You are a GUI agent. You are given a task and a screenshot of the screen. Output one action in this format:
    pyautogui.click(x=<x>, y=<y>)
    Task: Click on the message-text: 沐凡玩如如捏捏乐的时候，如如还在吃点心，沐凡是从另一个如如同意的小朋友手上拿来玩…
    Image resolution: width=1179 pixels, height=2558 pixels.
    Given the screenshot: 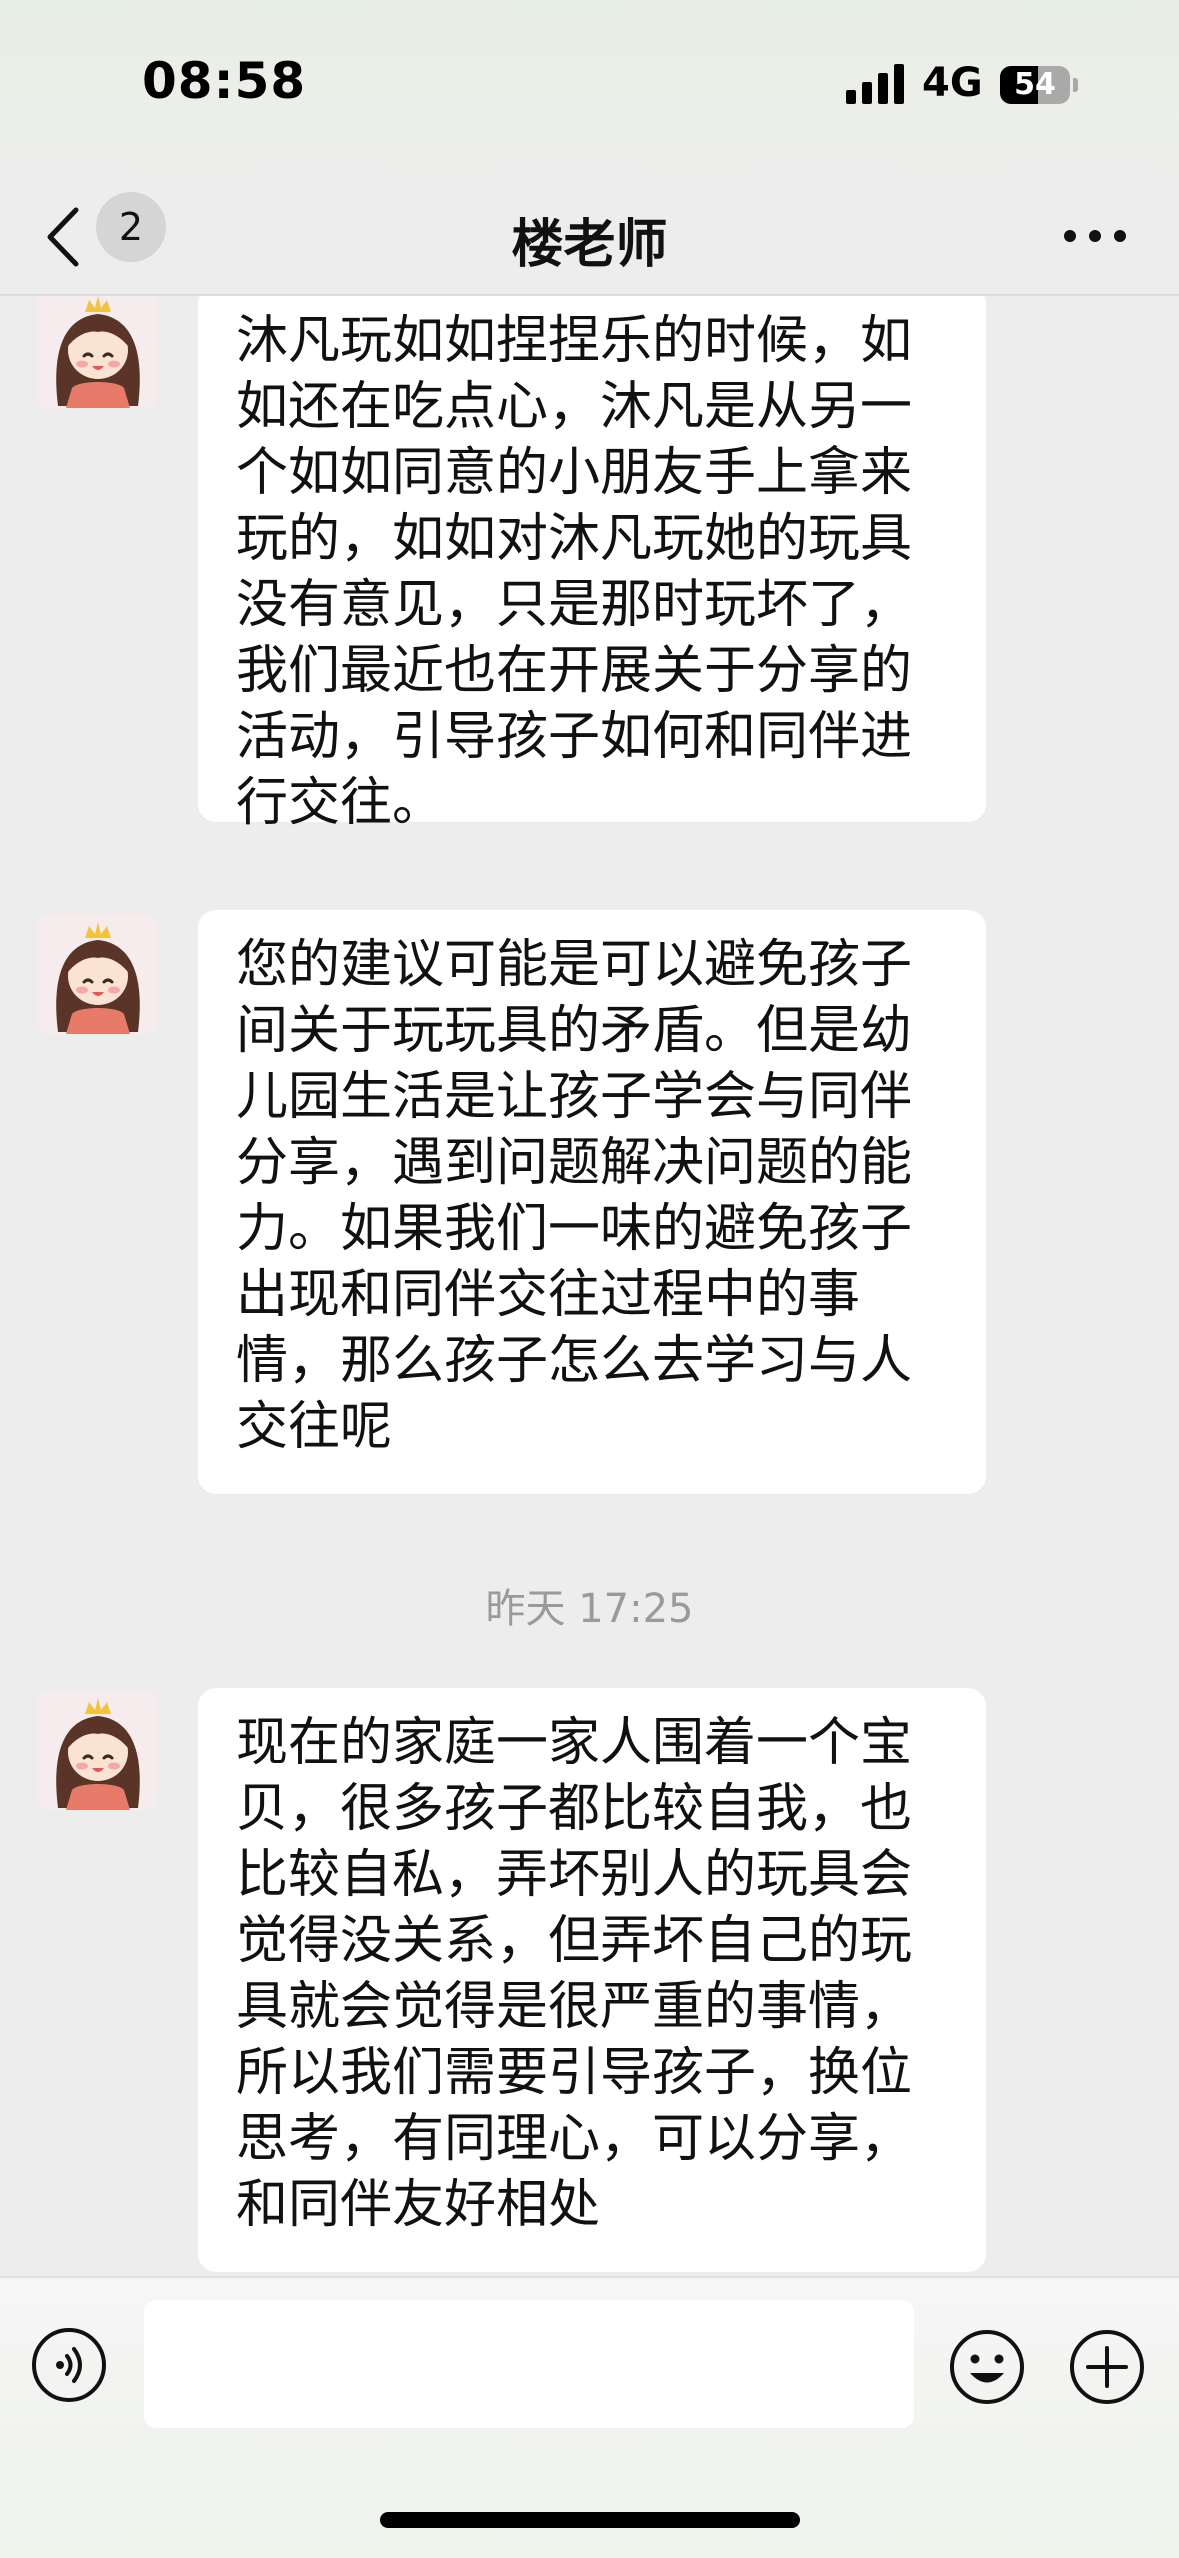 What is the action you would take?
    pyautogui.click(x=574, y=572)
    